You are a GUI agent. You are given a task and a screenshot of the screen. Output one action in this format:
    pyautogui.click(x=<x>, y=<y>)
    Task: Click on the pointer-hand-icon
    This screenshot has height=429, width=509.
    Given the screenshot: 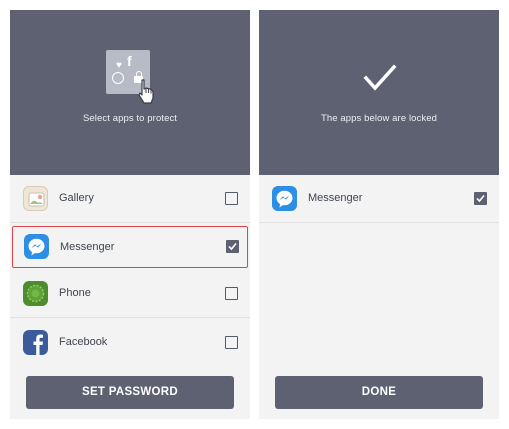 What is the action you would take?
    pyautogui.click(x=146, y=91)
    